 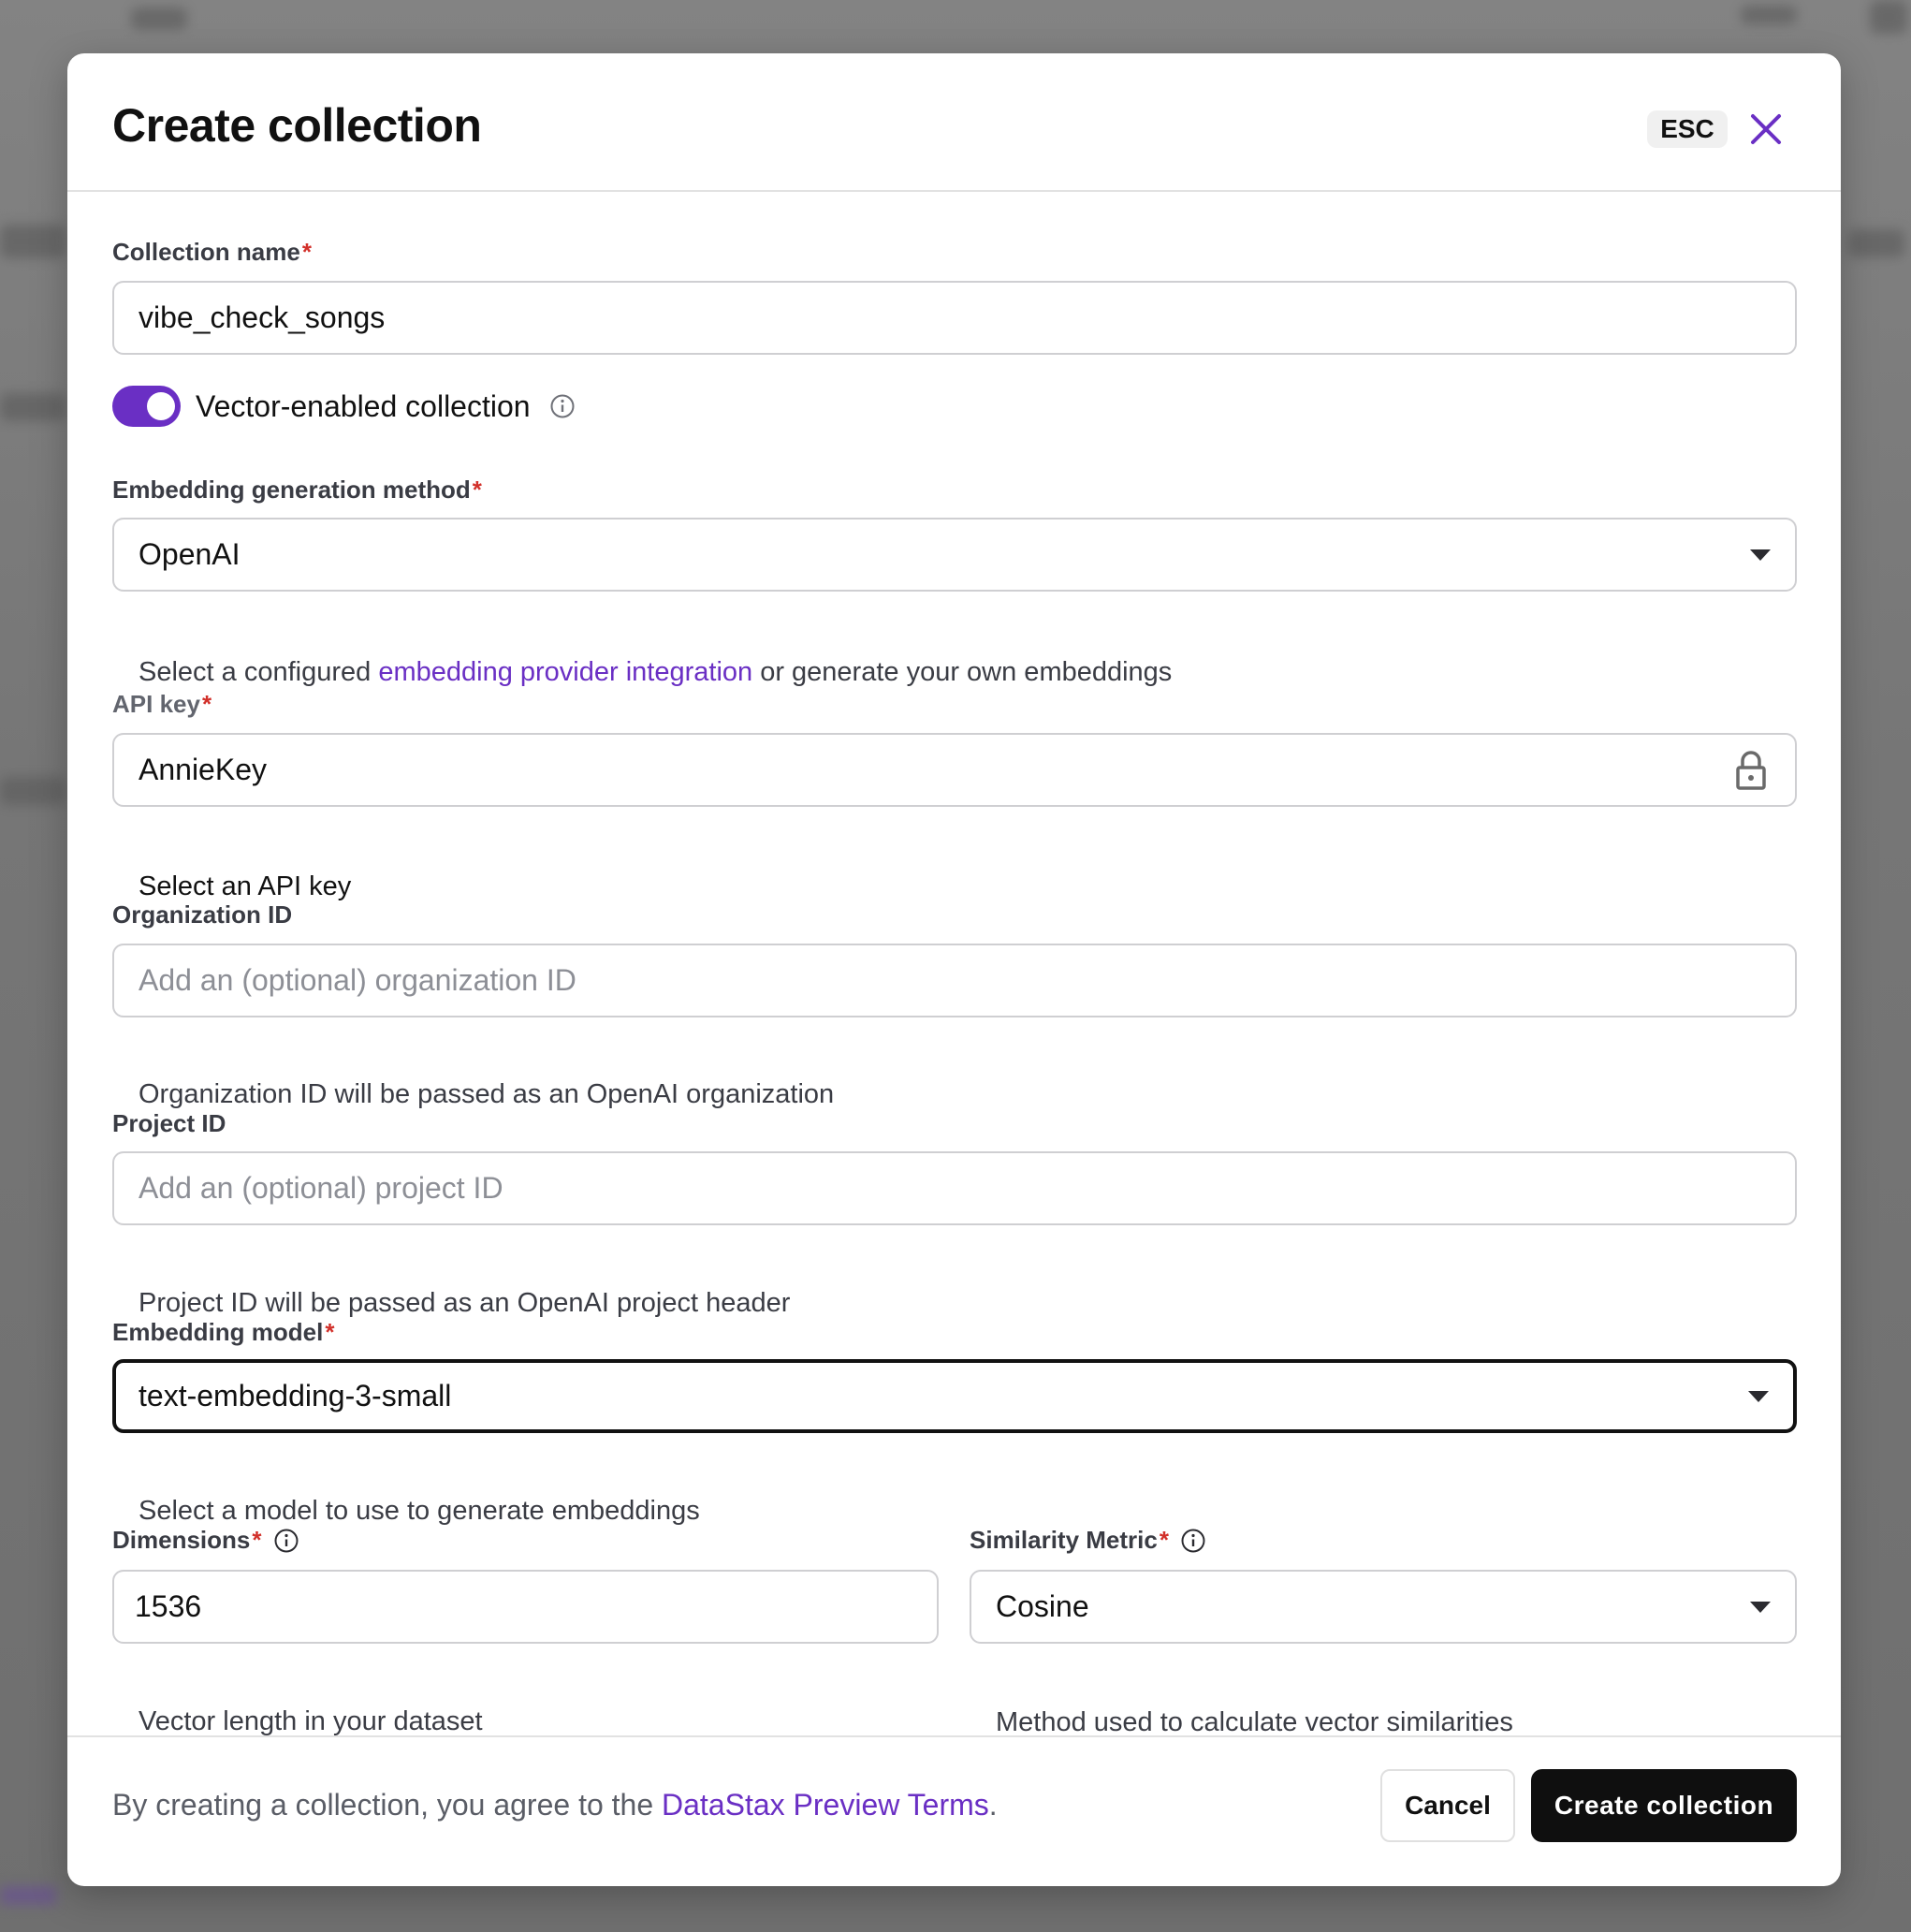 I want to click on label-text: Organization ID, so click(x=202, y=914).